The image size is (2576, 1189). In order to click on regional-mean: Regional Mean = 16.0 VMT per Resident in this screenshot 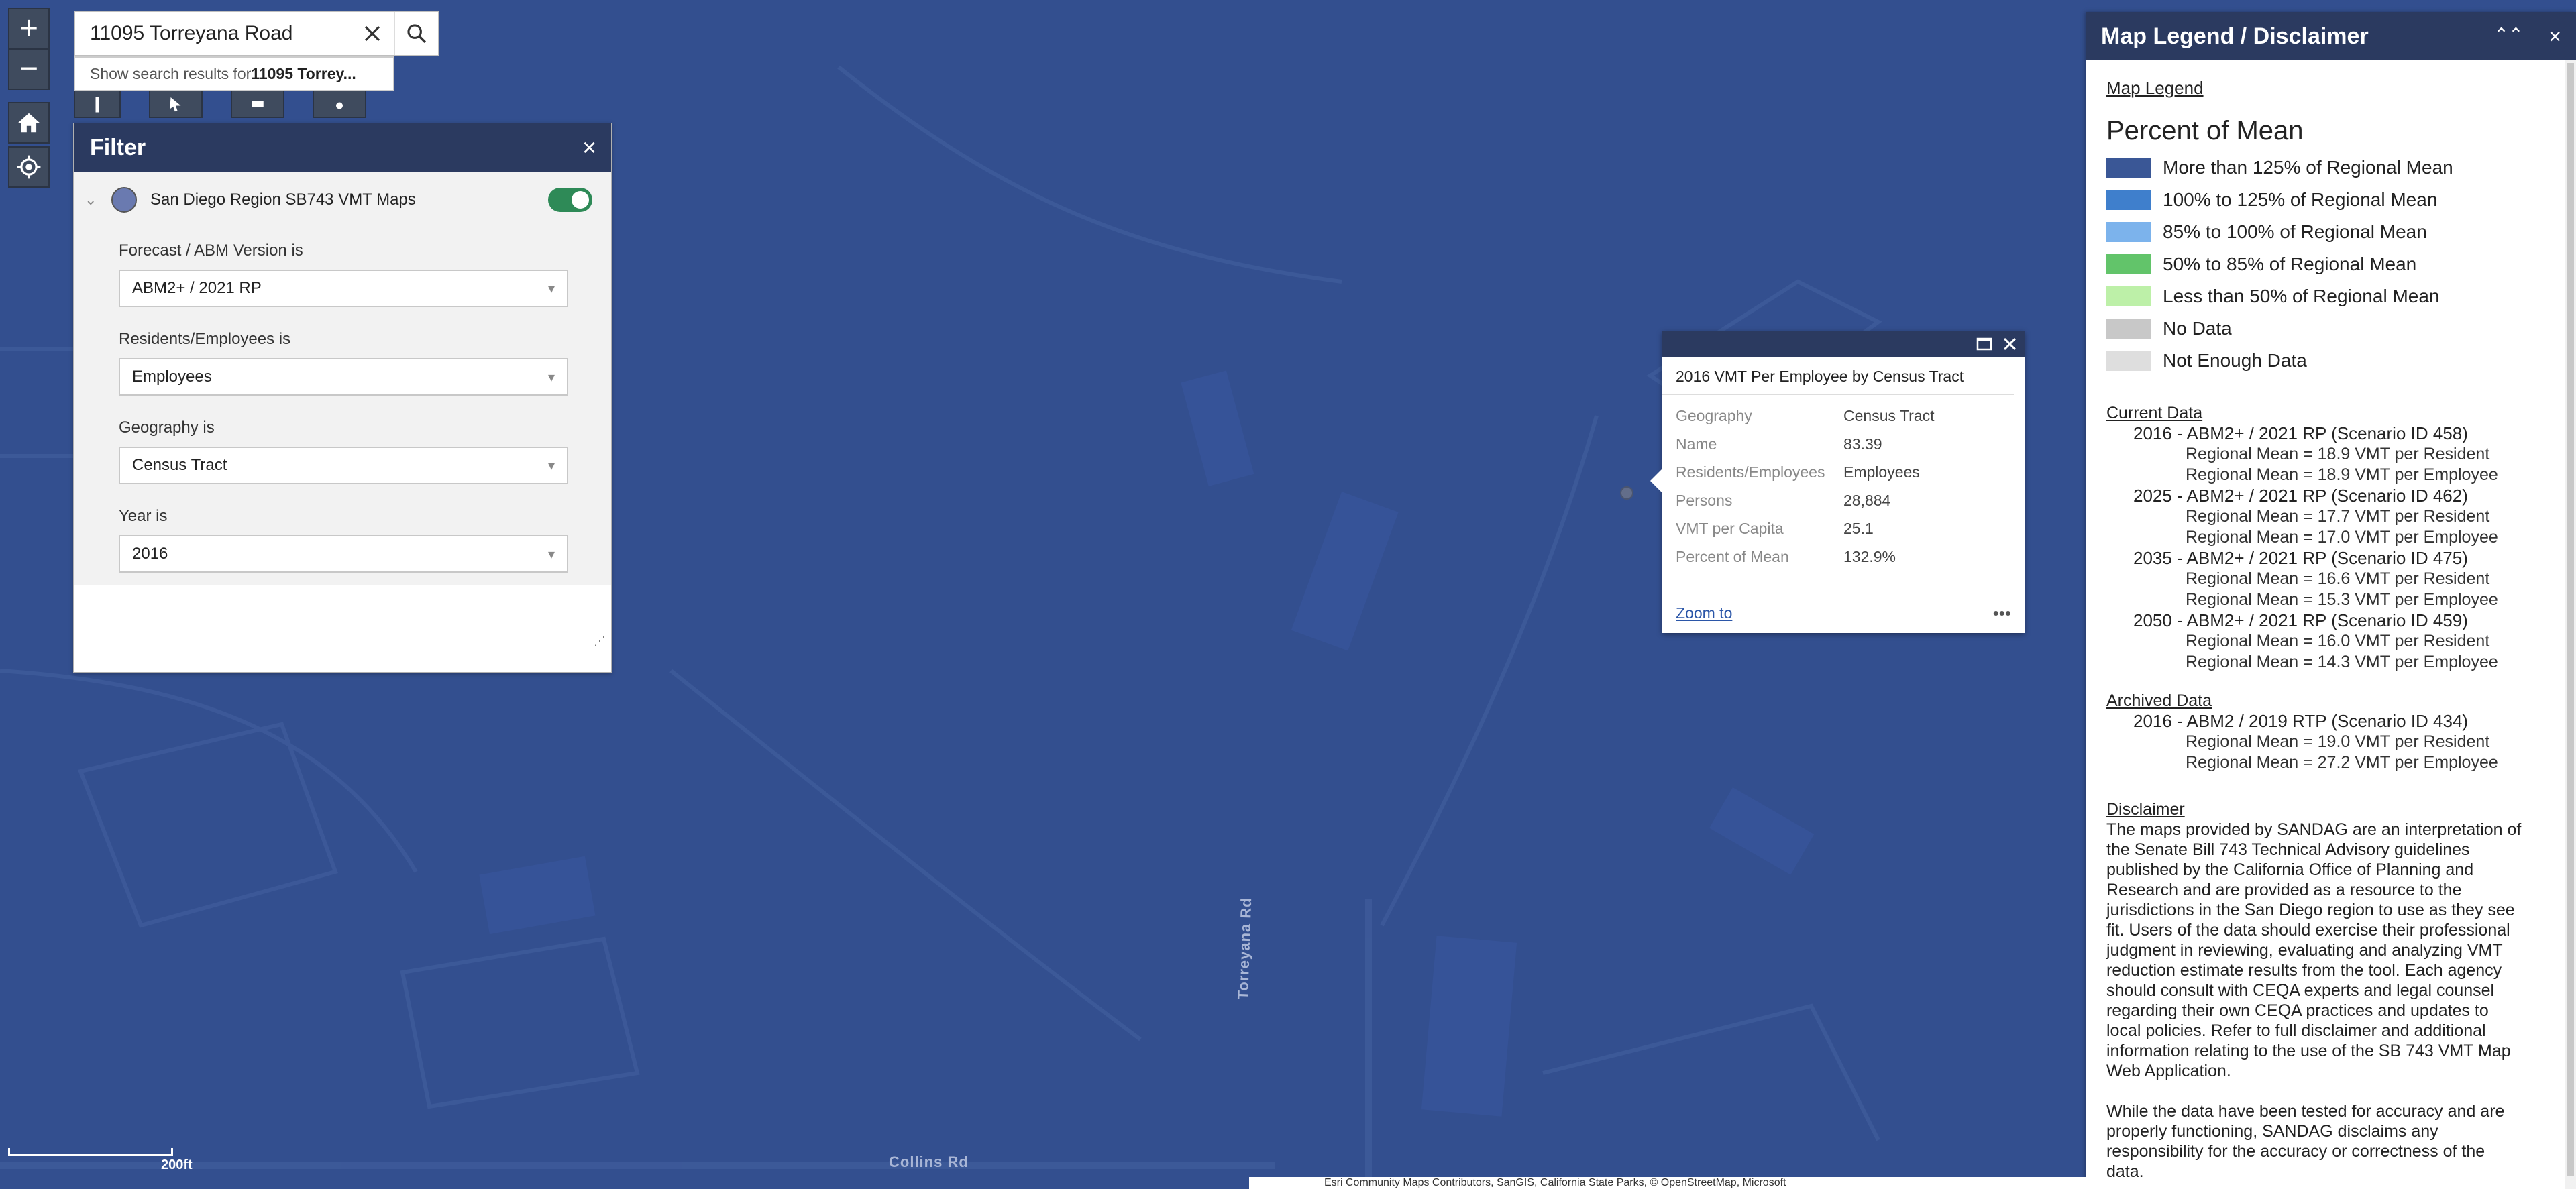, I will do `click(2338, 641)`.